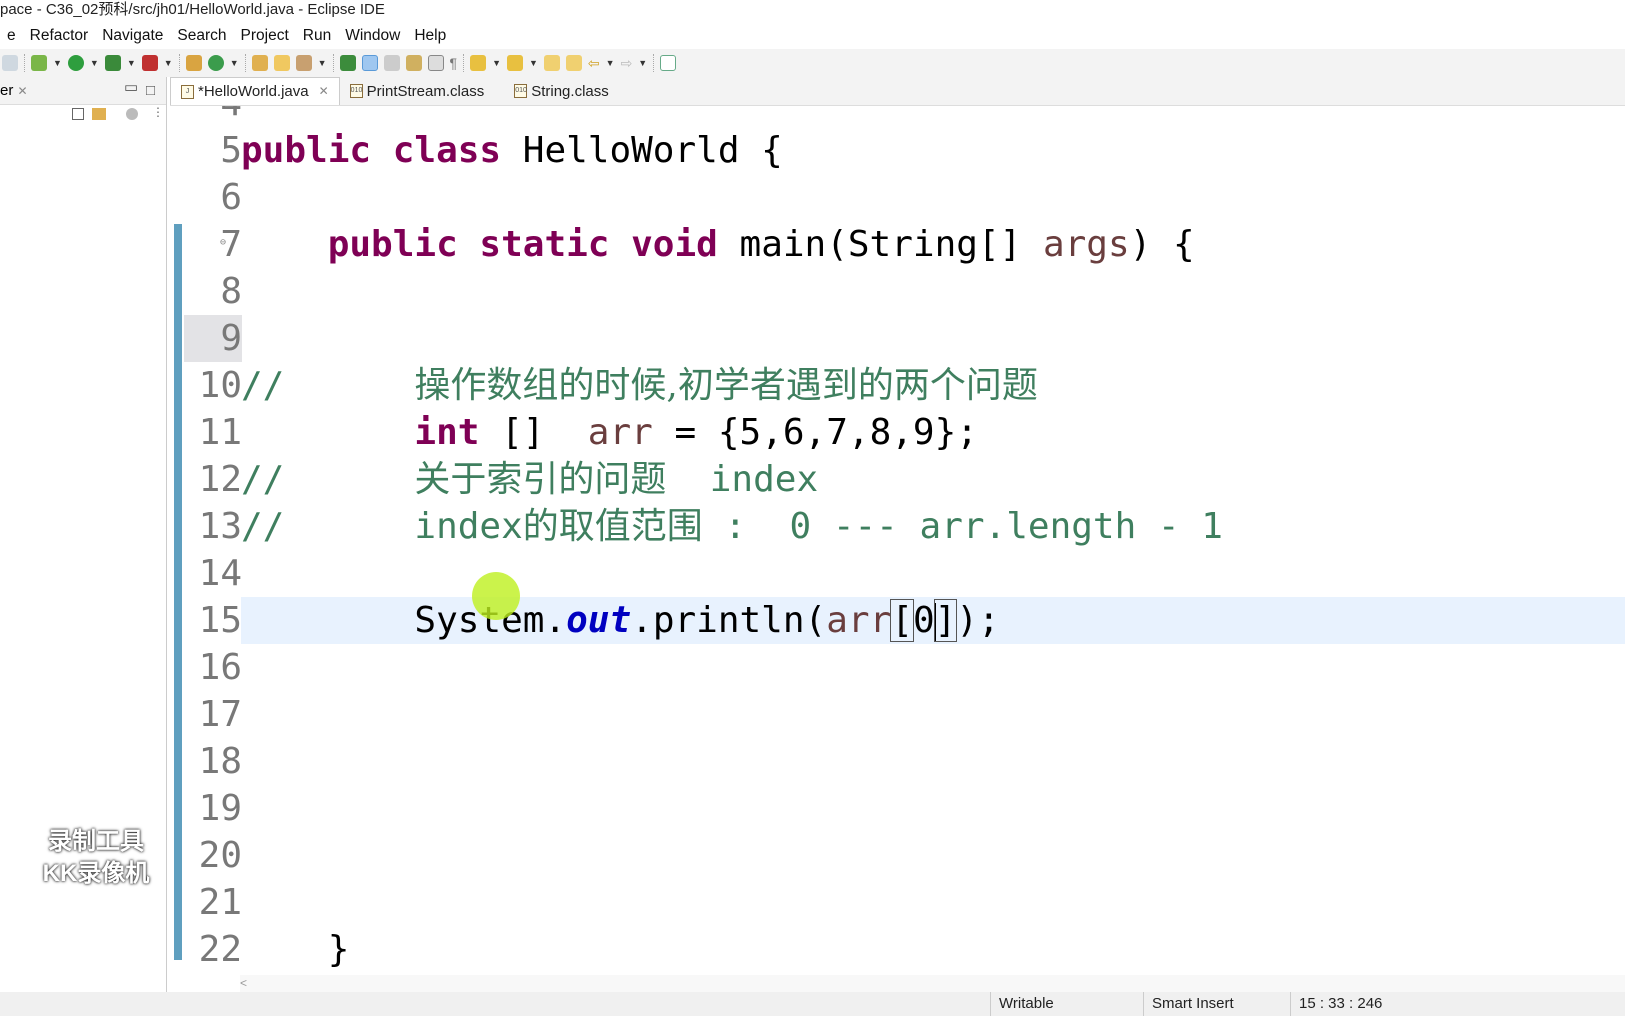 This screenshot has width=1625, height=1016. I want to click on code-token: [, so click(902, 620).